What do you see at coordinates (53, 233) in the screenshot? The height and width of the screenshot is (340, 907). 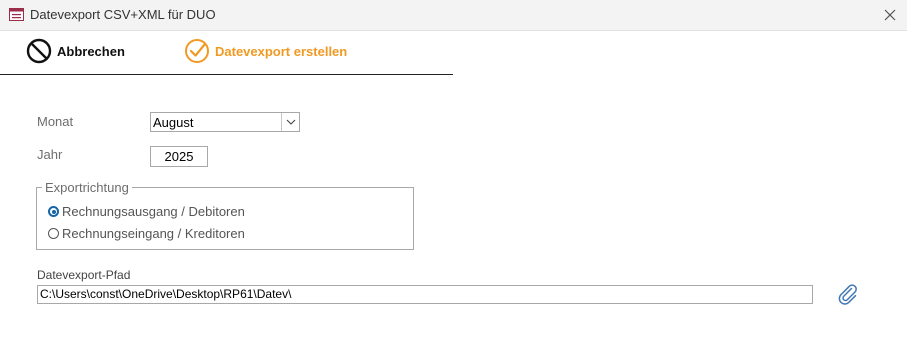 I see `radio-button-unselected` at bounding box center [53, 233].